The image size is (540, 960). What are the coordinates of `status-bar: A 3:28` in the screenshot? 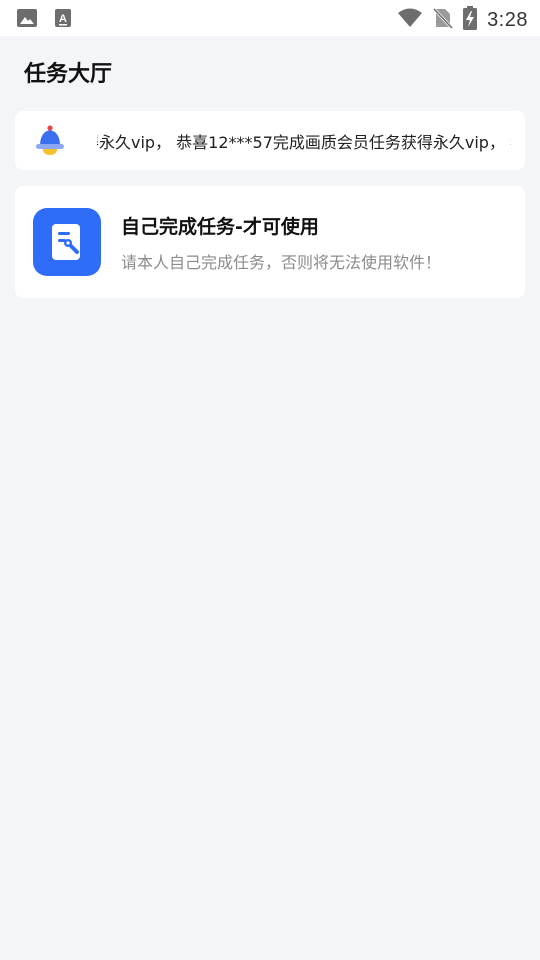 It's located at (270, 18).